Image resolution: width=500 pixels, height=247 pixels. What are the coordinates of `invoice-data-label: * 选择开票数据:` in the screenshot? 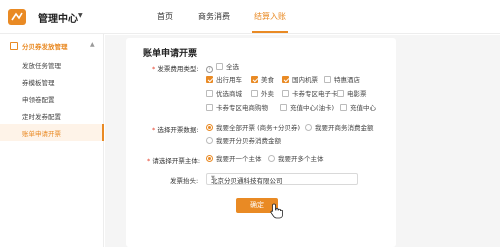 It's located at (175, 130).